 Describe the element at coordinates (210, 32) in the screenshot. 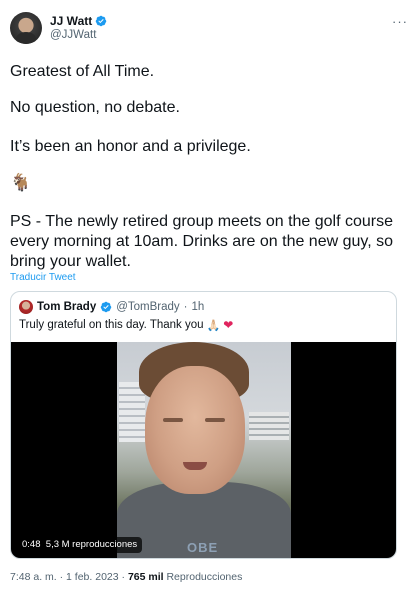

I see `tweet-header: JJ Watt @JJWatt ···` at that location.